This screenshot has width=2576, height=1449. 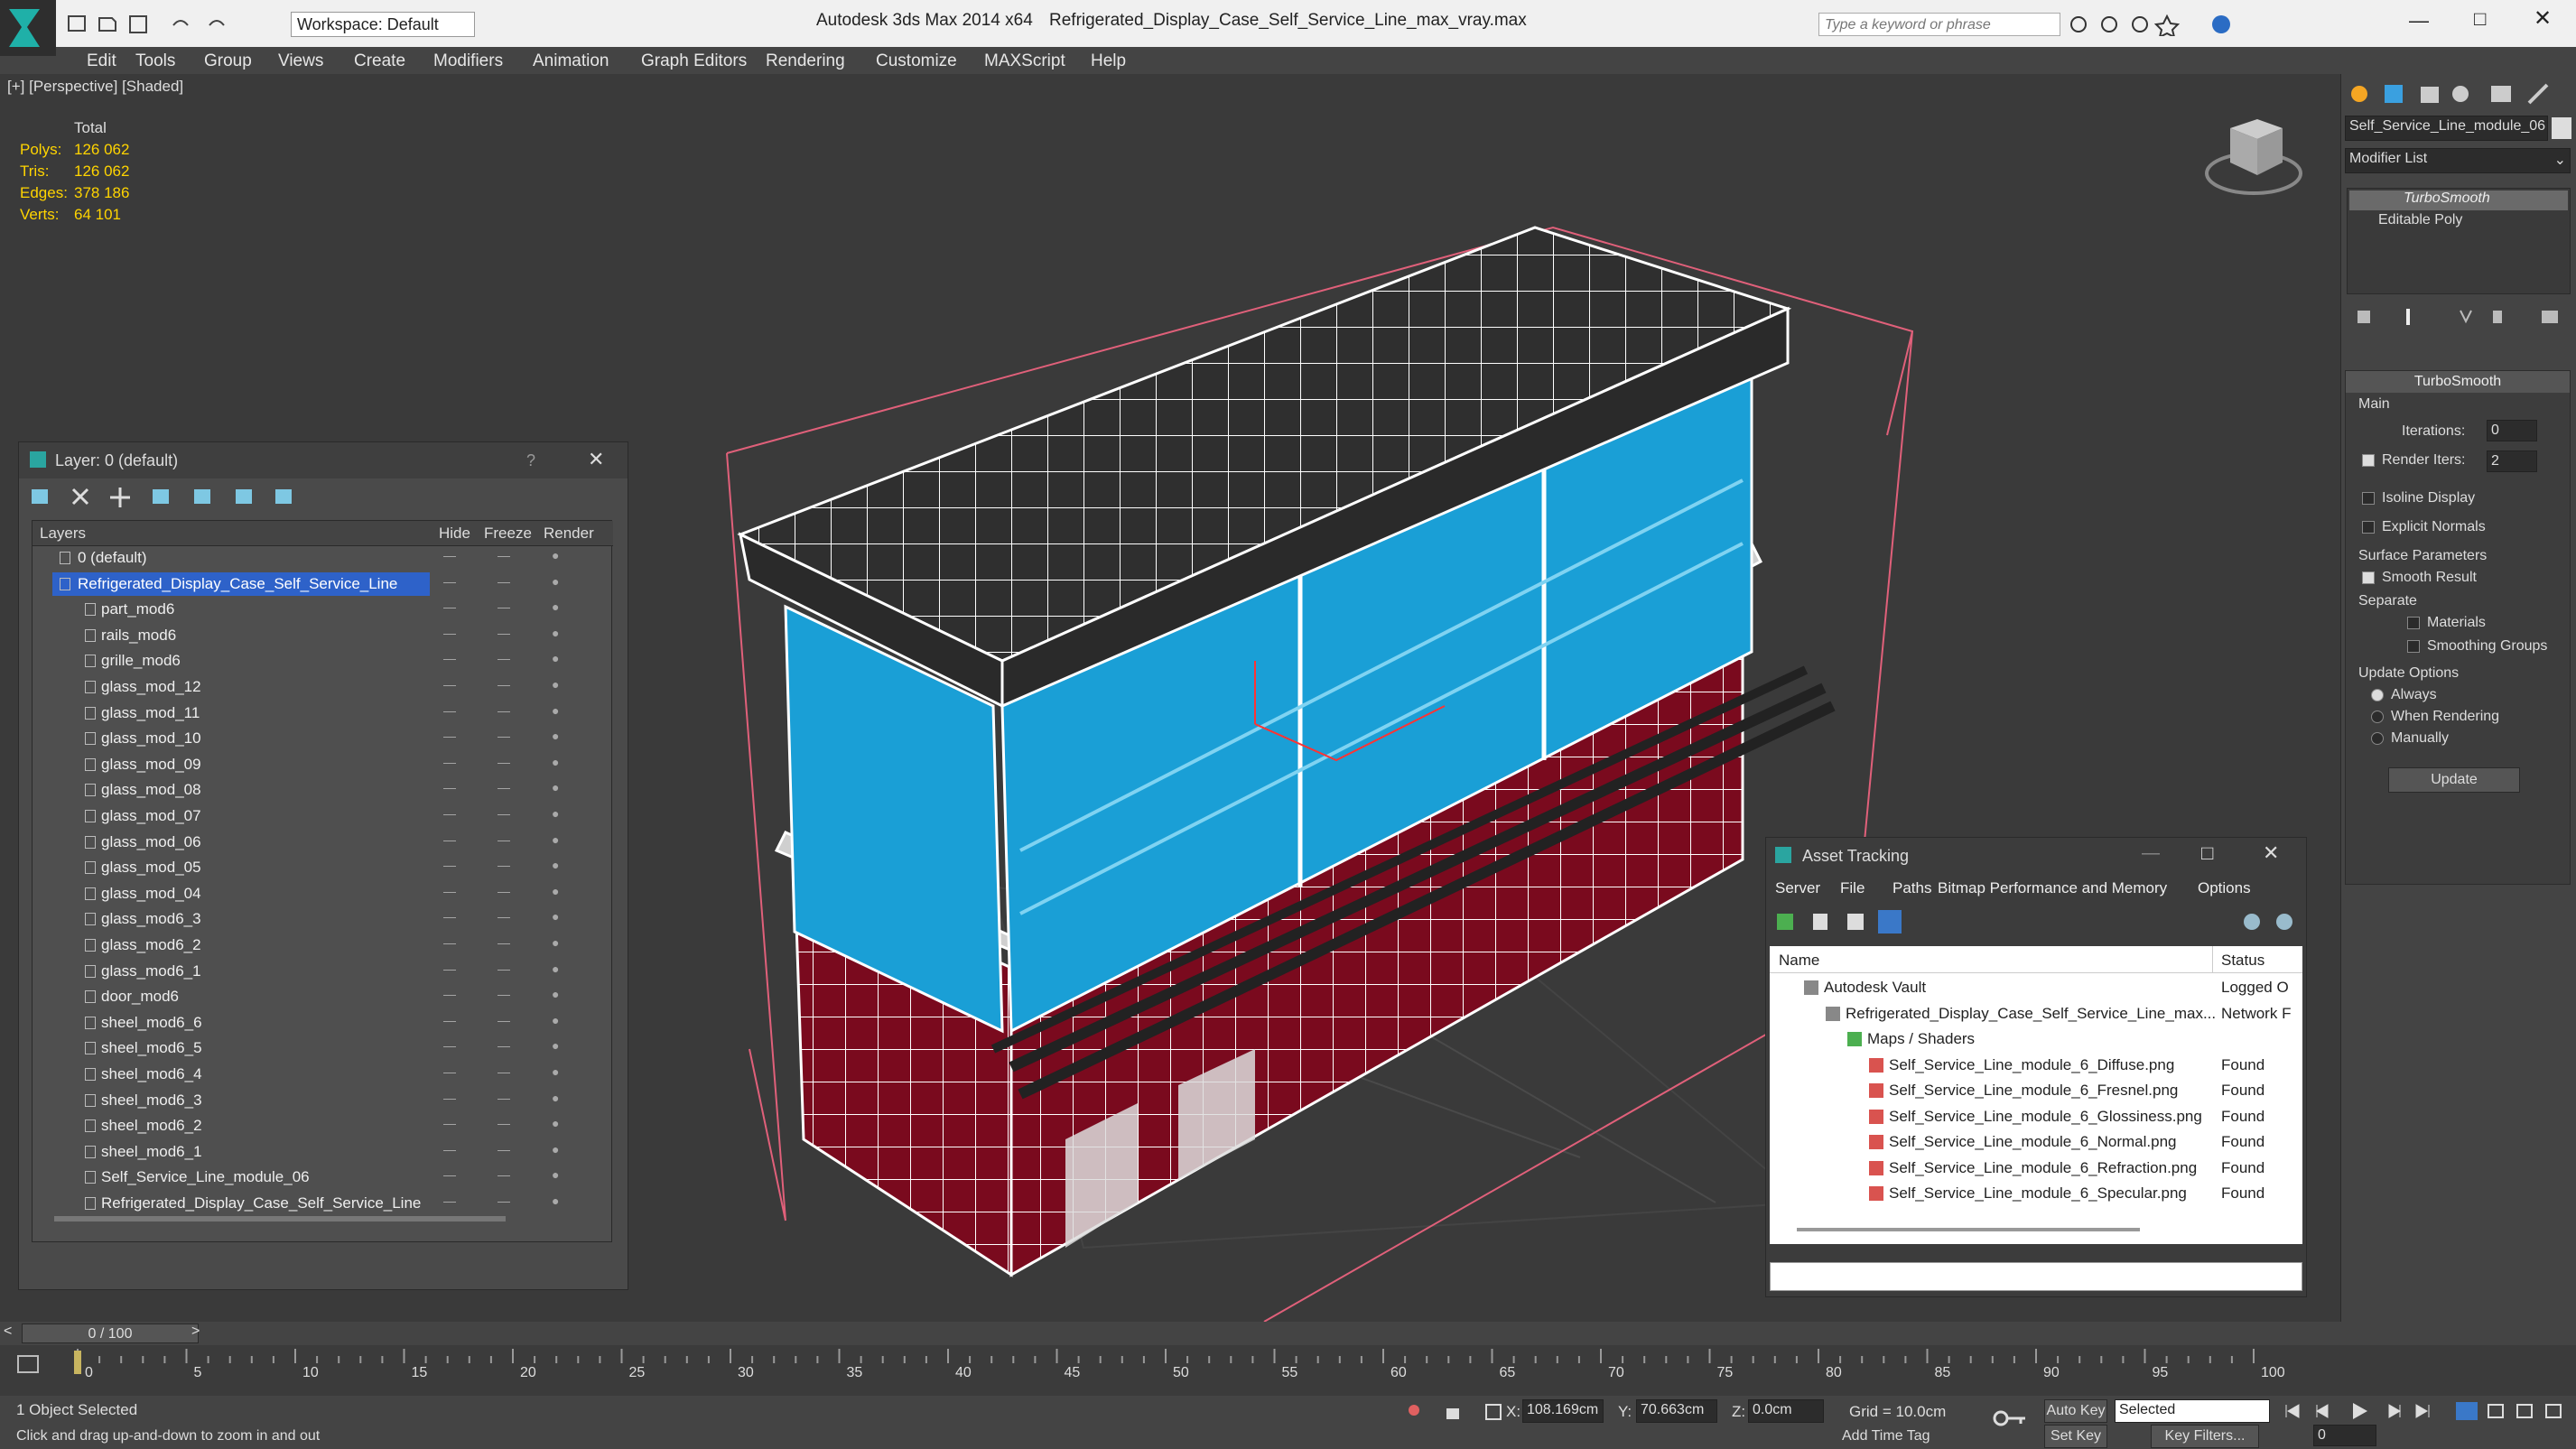 I want to click on stack-controls, so click(x=2460, y=317).